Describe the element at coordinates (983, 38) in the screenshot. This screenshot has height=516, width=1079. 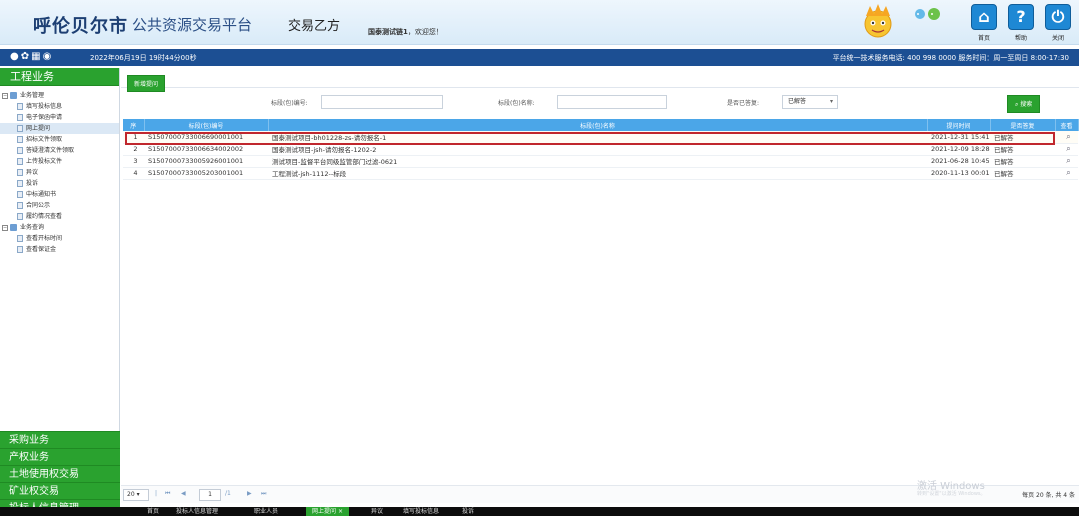
I see `home-label: 首页` at that location.